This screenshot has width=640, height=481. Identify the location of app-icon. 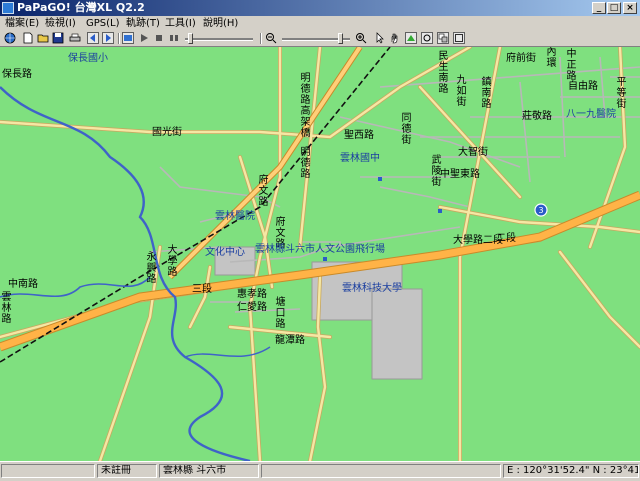
(8, 8).